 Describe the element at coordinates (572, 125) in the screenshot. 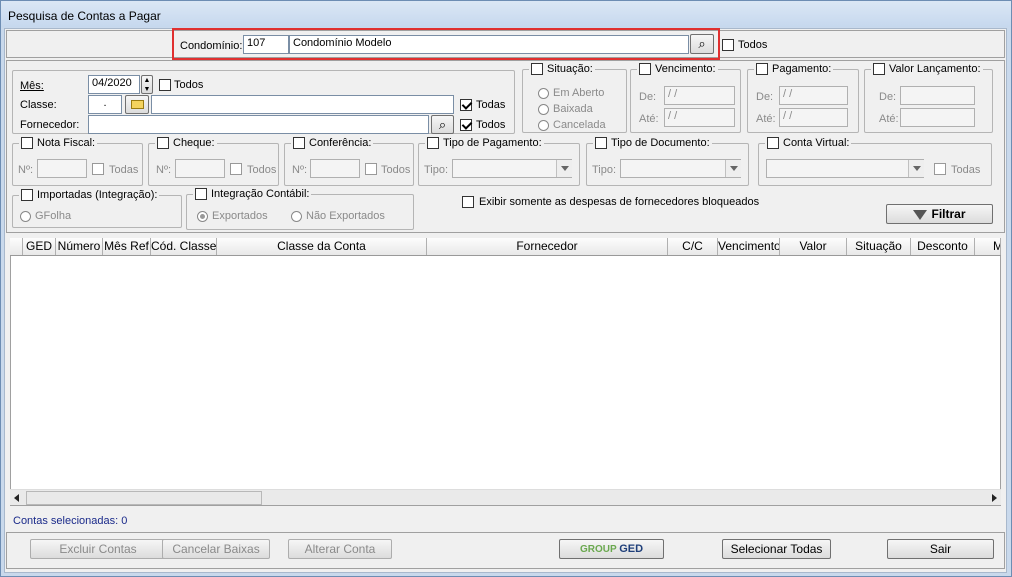

I see `situacao-option-cancelada: Cancelada` at that location.